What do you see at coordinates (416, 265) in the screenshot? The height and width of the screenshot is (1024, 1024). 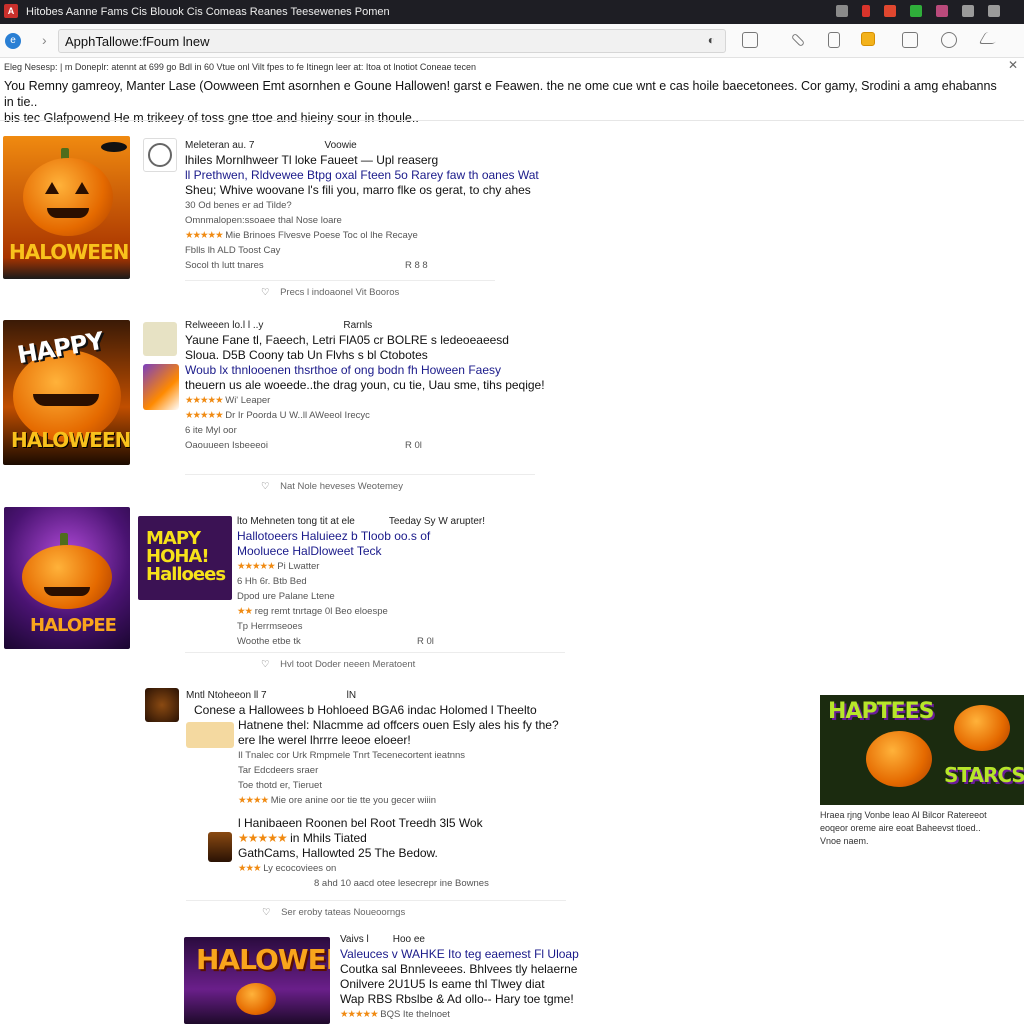 I see `post-stats: R 8 8` at bounding box center [416, 265].